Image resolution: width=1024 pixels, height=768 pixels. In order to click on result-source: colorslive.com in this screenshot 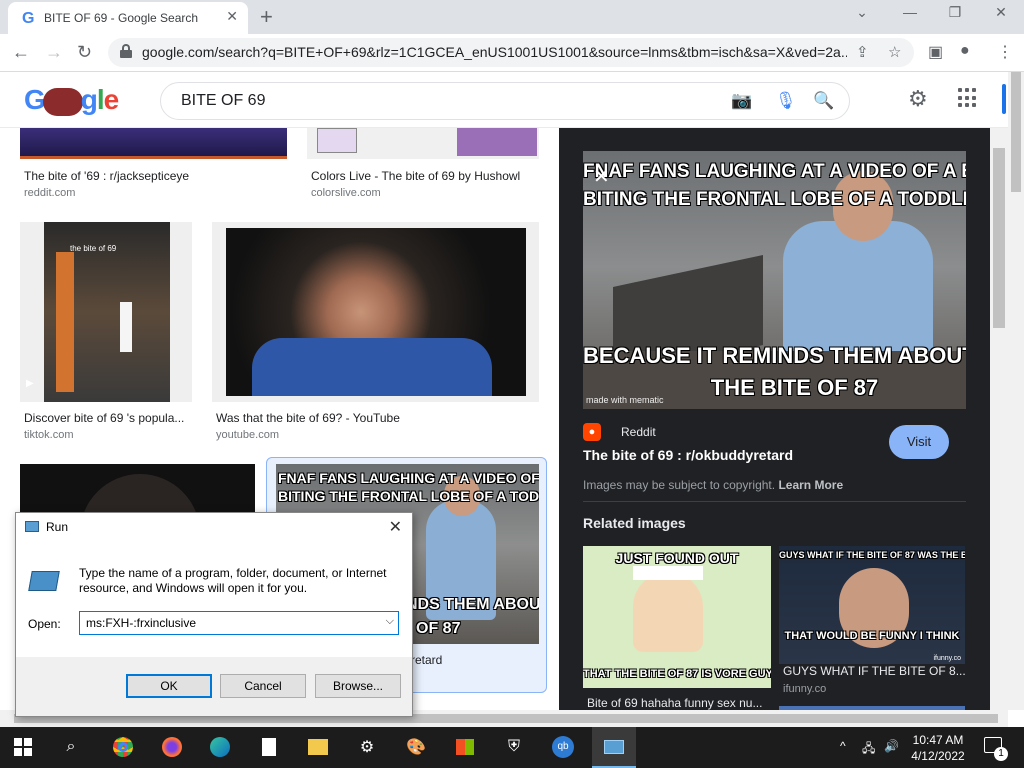, I will do `click(346, 193)`.